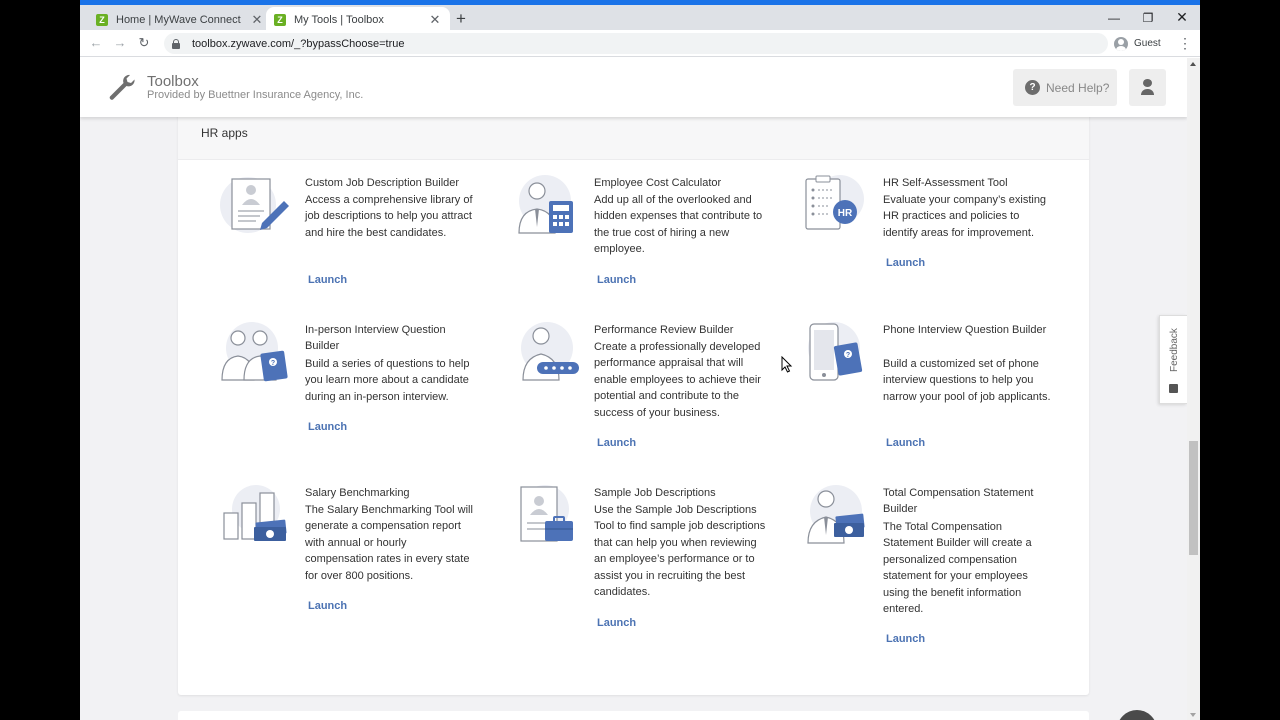 This screenshot has width=1280, height=720. I want to click on person-calculator-icon, so click(545, 204).